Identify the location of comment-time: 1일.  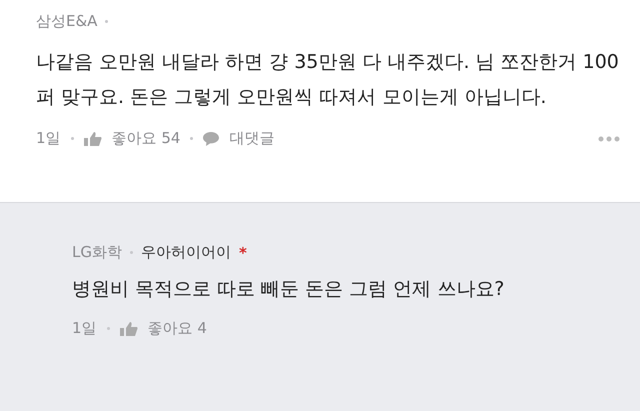
(48, 138).